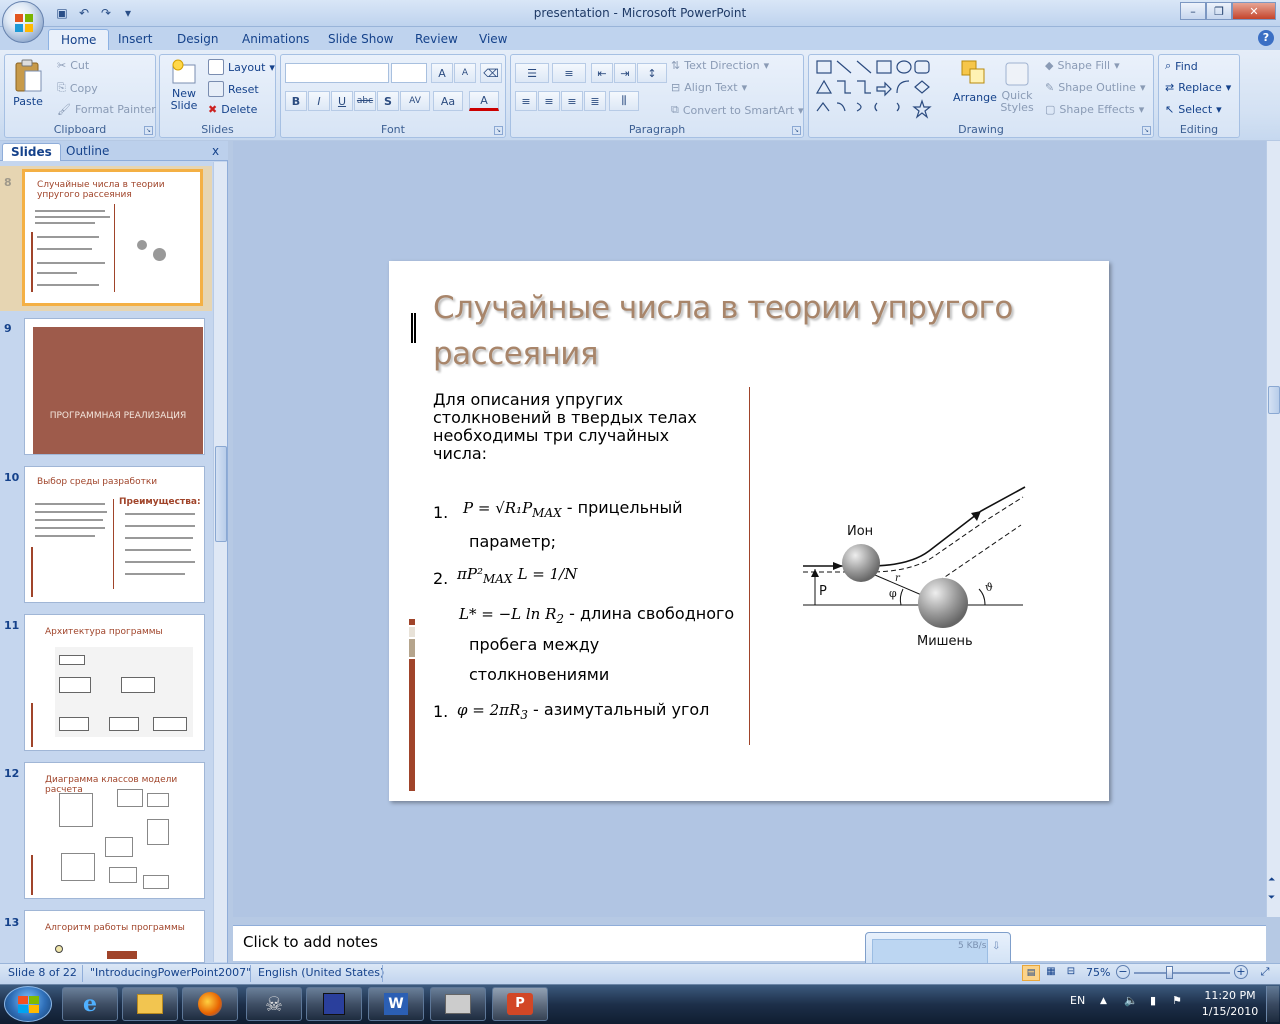  Describe the element at coordinates (360, 40) in the screenshot. I see `tab-slide-show: Slide Show` at that location.